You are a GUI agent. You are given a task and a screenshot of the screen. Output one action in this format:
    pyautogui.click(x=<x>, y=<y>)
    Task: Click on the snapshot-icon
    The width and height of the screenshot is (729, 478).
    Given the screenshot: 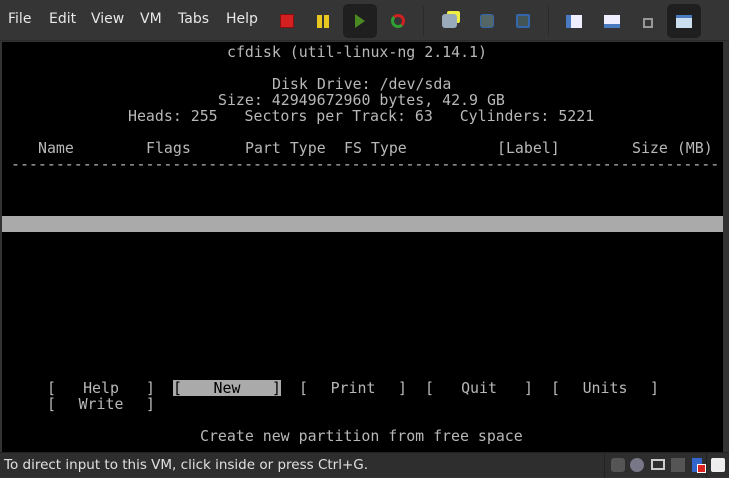 What is the action you would take?
    pyautogui.click(x=449, y=21)
    